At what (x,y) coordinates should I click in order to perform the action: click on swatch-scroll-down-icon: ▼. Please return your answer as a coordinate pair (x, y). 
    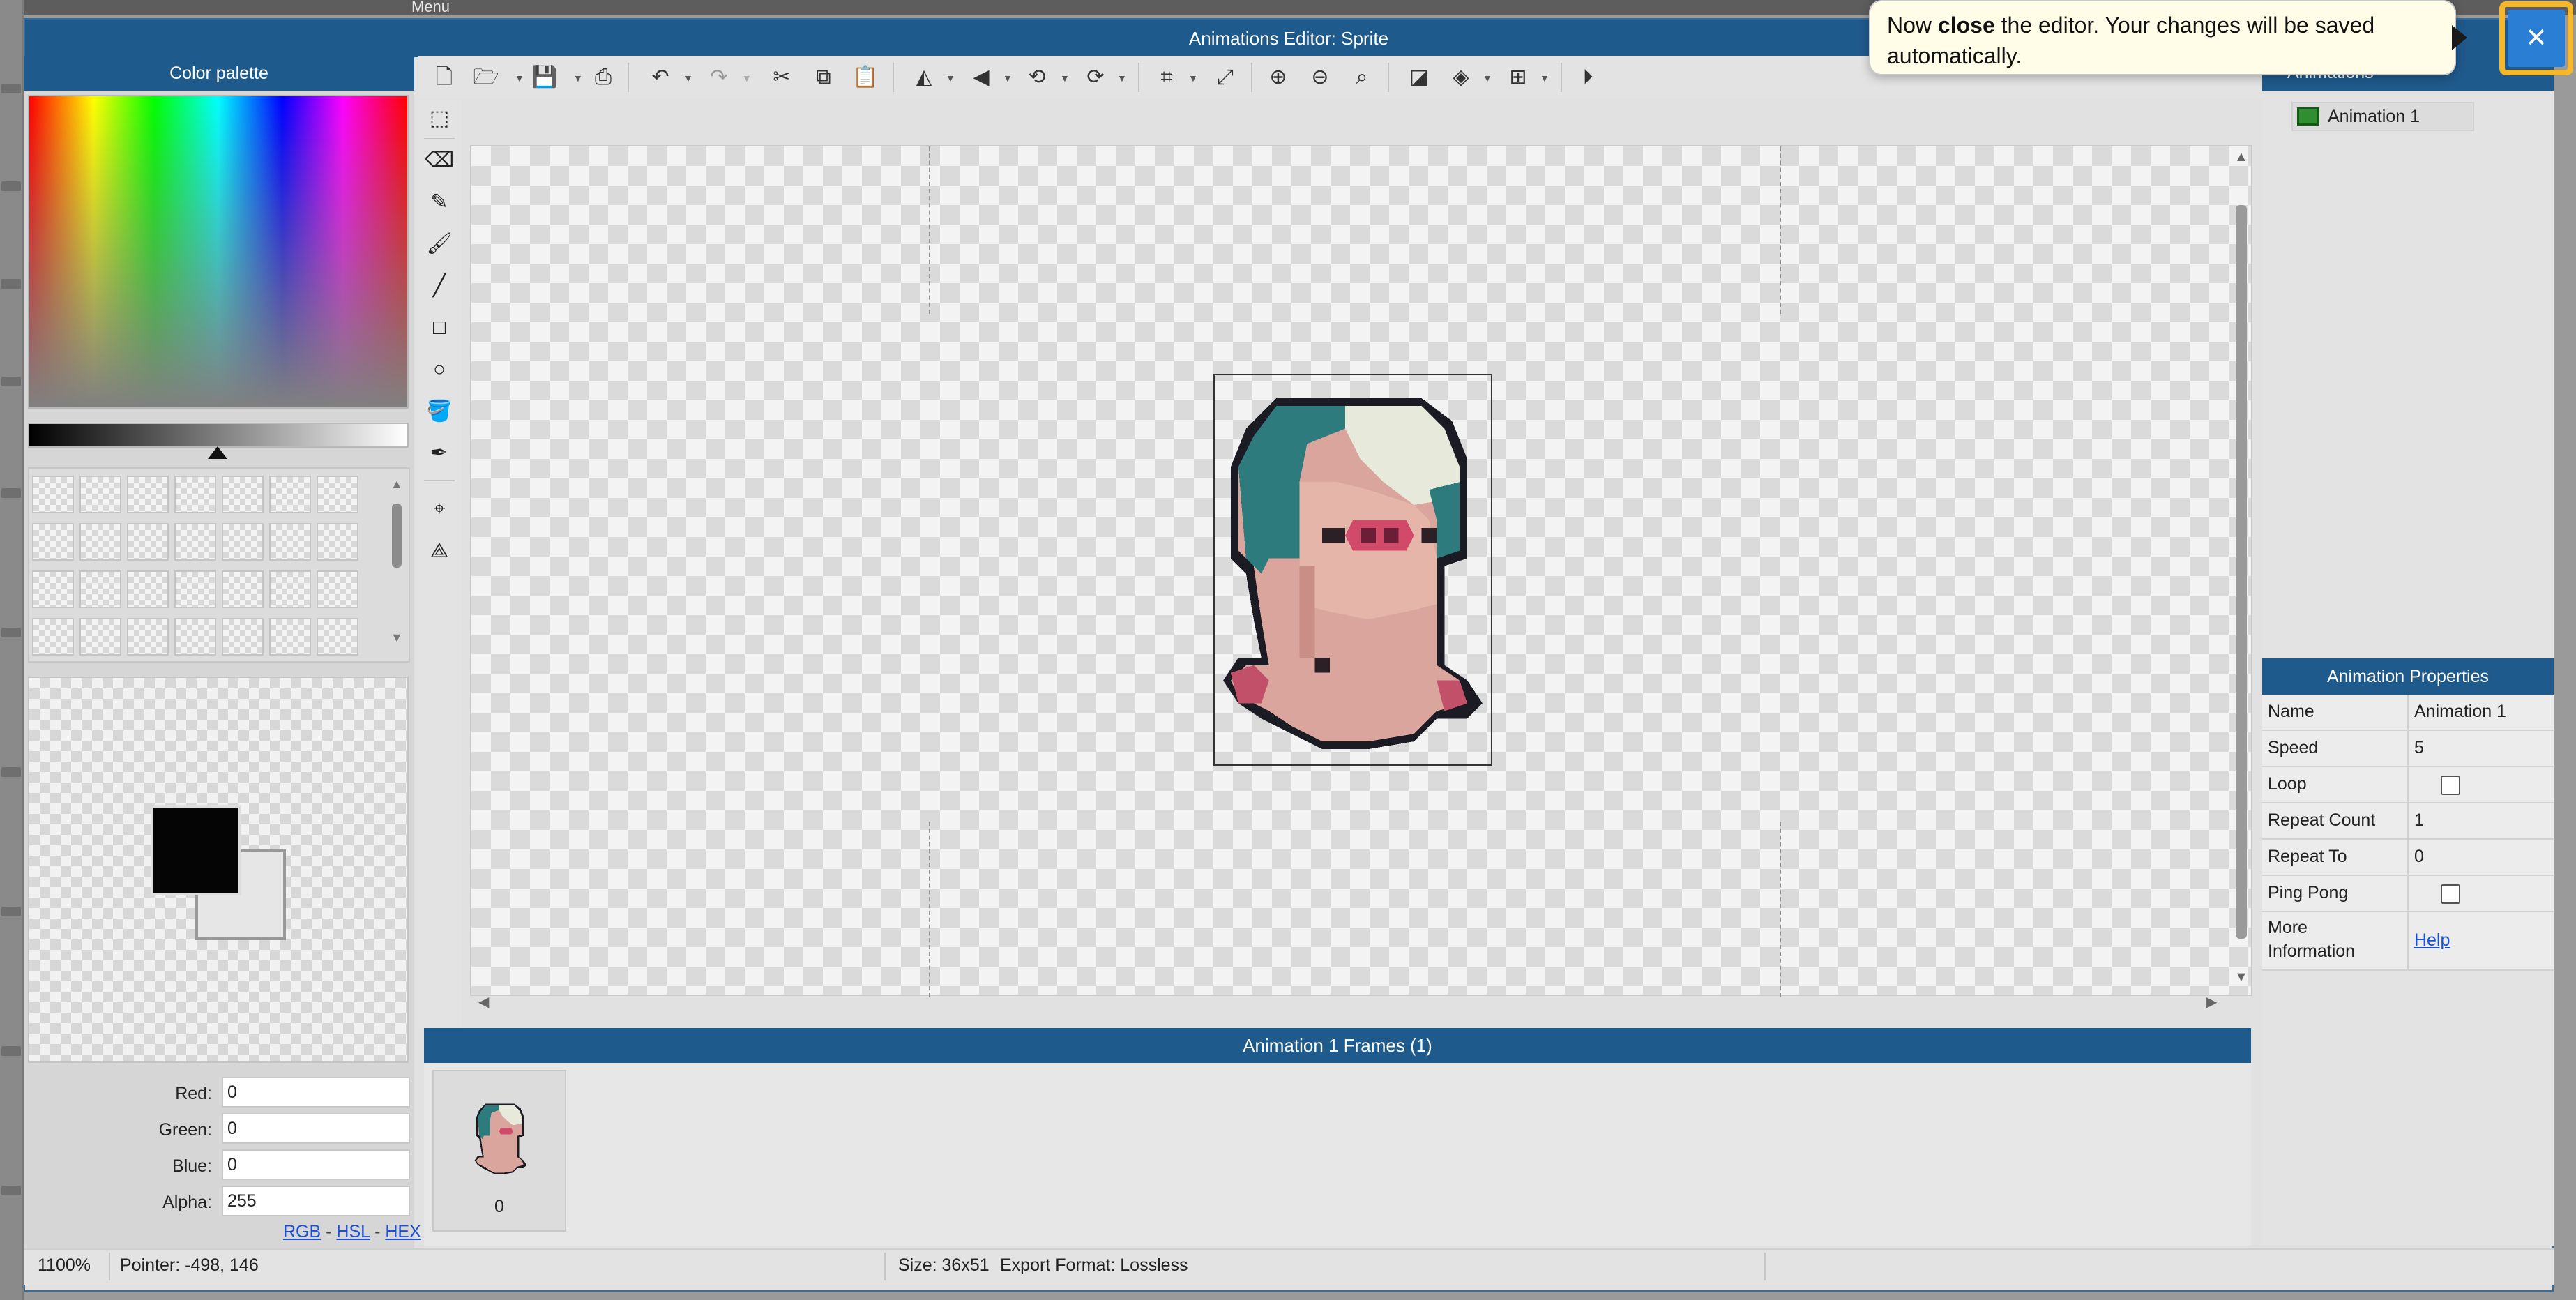
    Looking at the image, I should click on (397, 637).